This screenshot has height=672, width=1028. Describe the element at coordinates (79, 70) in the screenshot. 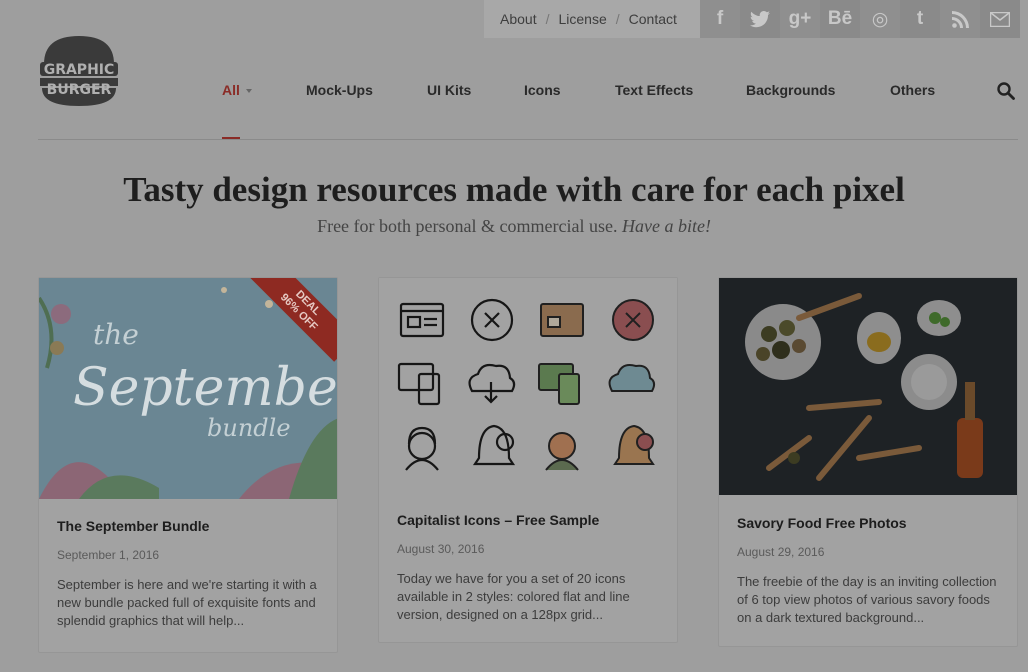

I see `logo-text-graphic: GRAPHIC` at that location.